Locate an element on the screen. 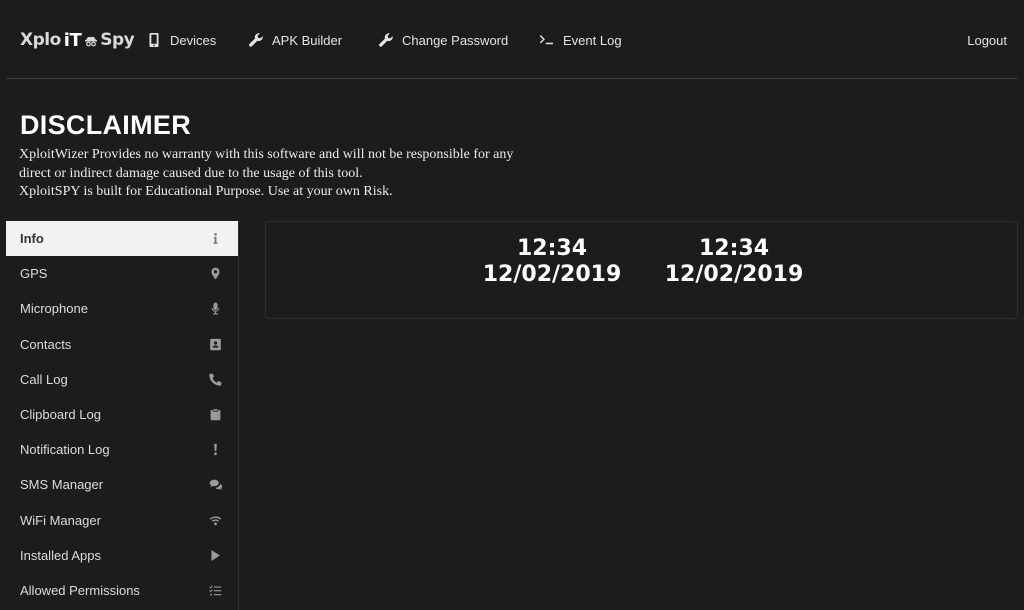  microphone-icon is located at coordinates (215, 309).